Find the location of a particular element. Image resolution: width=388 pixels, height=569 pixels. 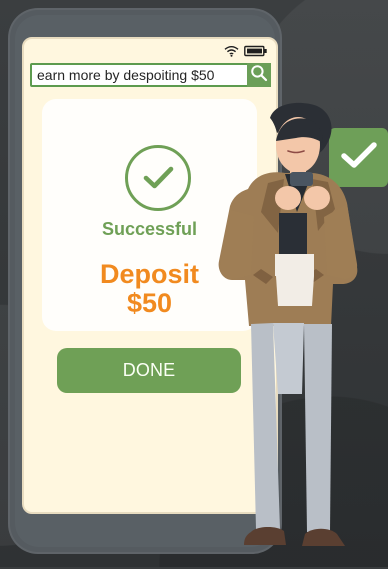

success-check-icon is located at coordinates (158, 178).